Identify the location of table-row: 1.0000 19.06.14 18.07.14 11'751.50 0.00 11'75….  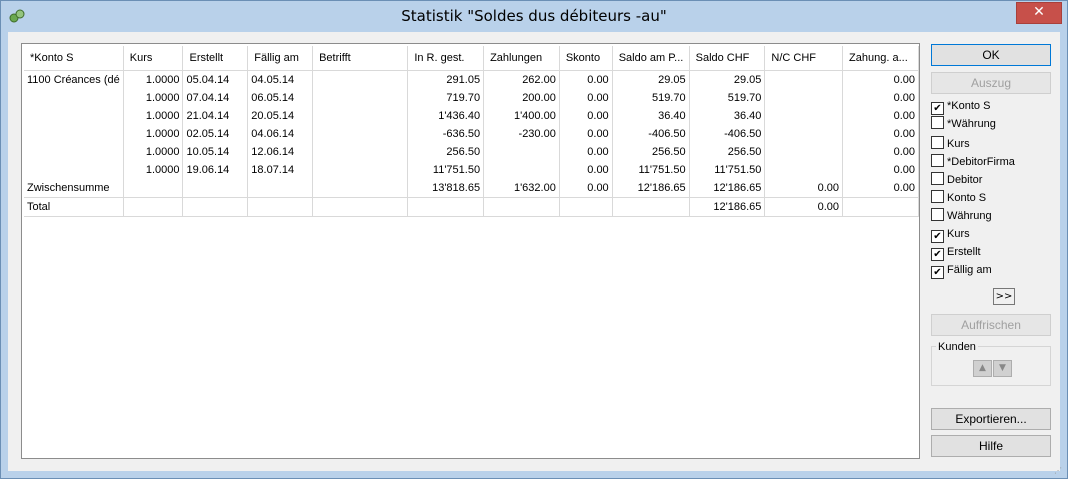
(471, 170).